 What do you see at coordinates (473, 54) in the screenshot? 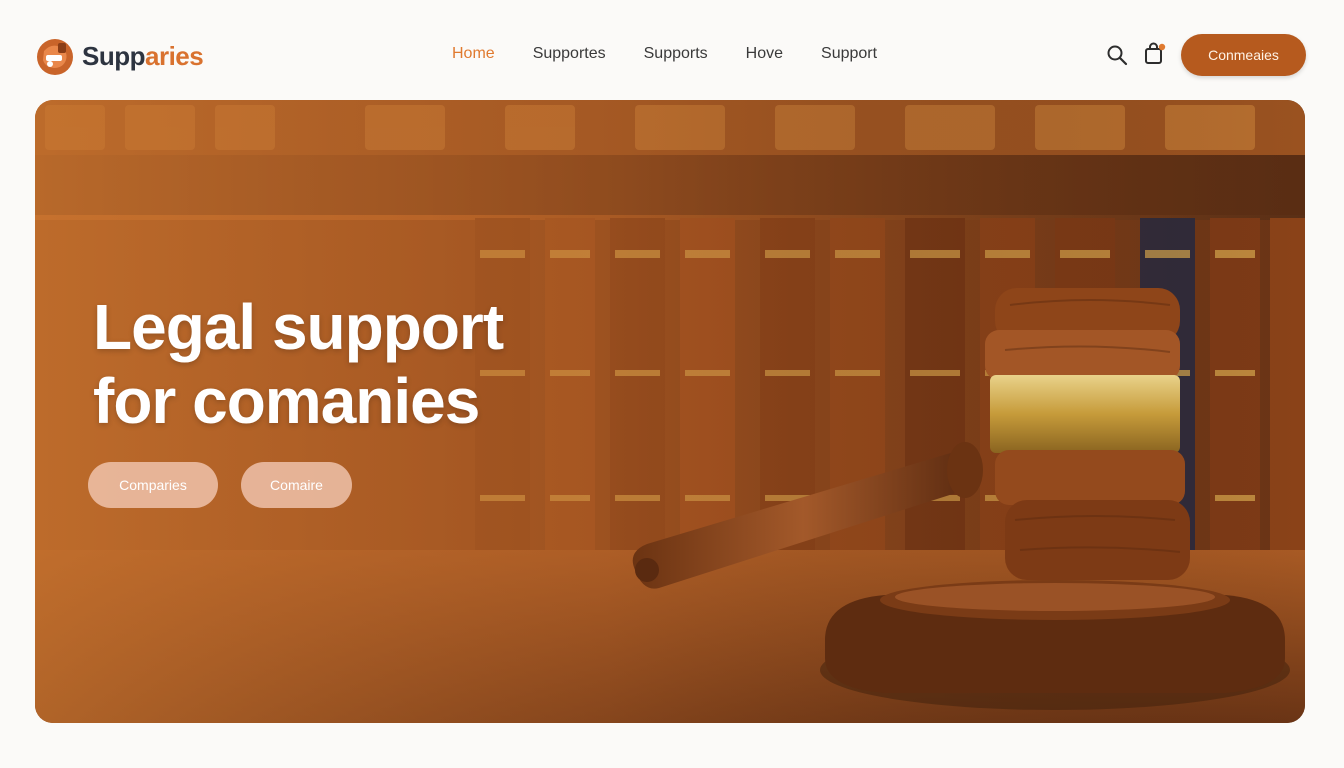
I see `nav-item-home: Home` at bounding box center [473, 54].